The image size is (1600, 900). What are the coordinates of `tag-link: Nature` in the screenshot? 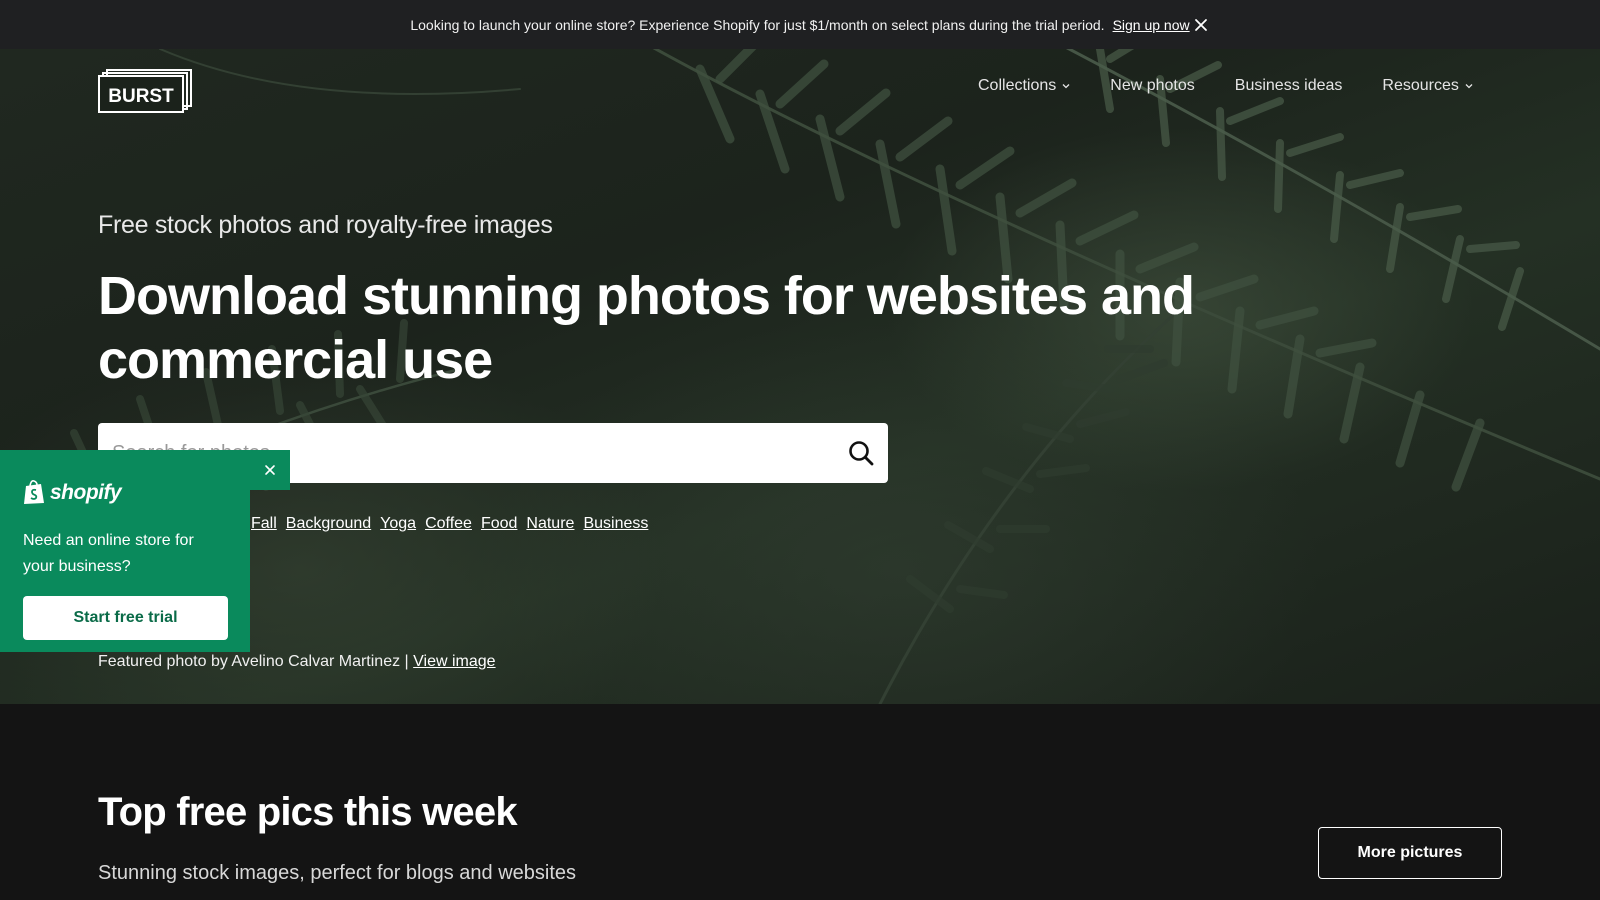 It's located at (550, 524).